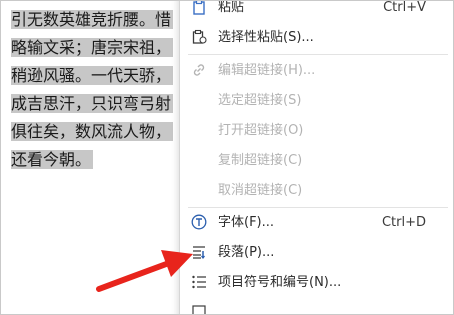 The height and width of the screenshot is (315, 454). Describe the element at coordinates (260, 100) in the screenshot. I see `menu-item-label: 选定超链接(S)` at that location.